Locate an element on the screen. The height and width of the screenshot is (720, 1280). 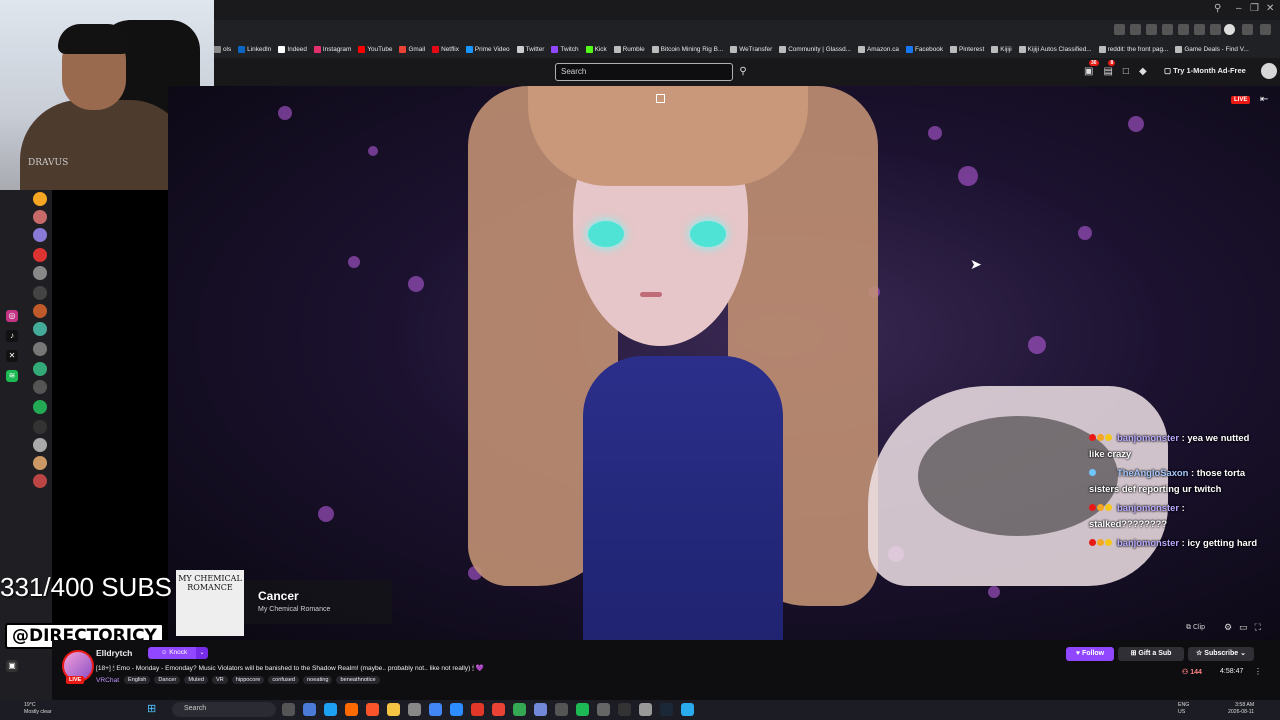
ad-free-button: ▢ Try 1-Month Ad-Free is located at coordinates (1205, 70).